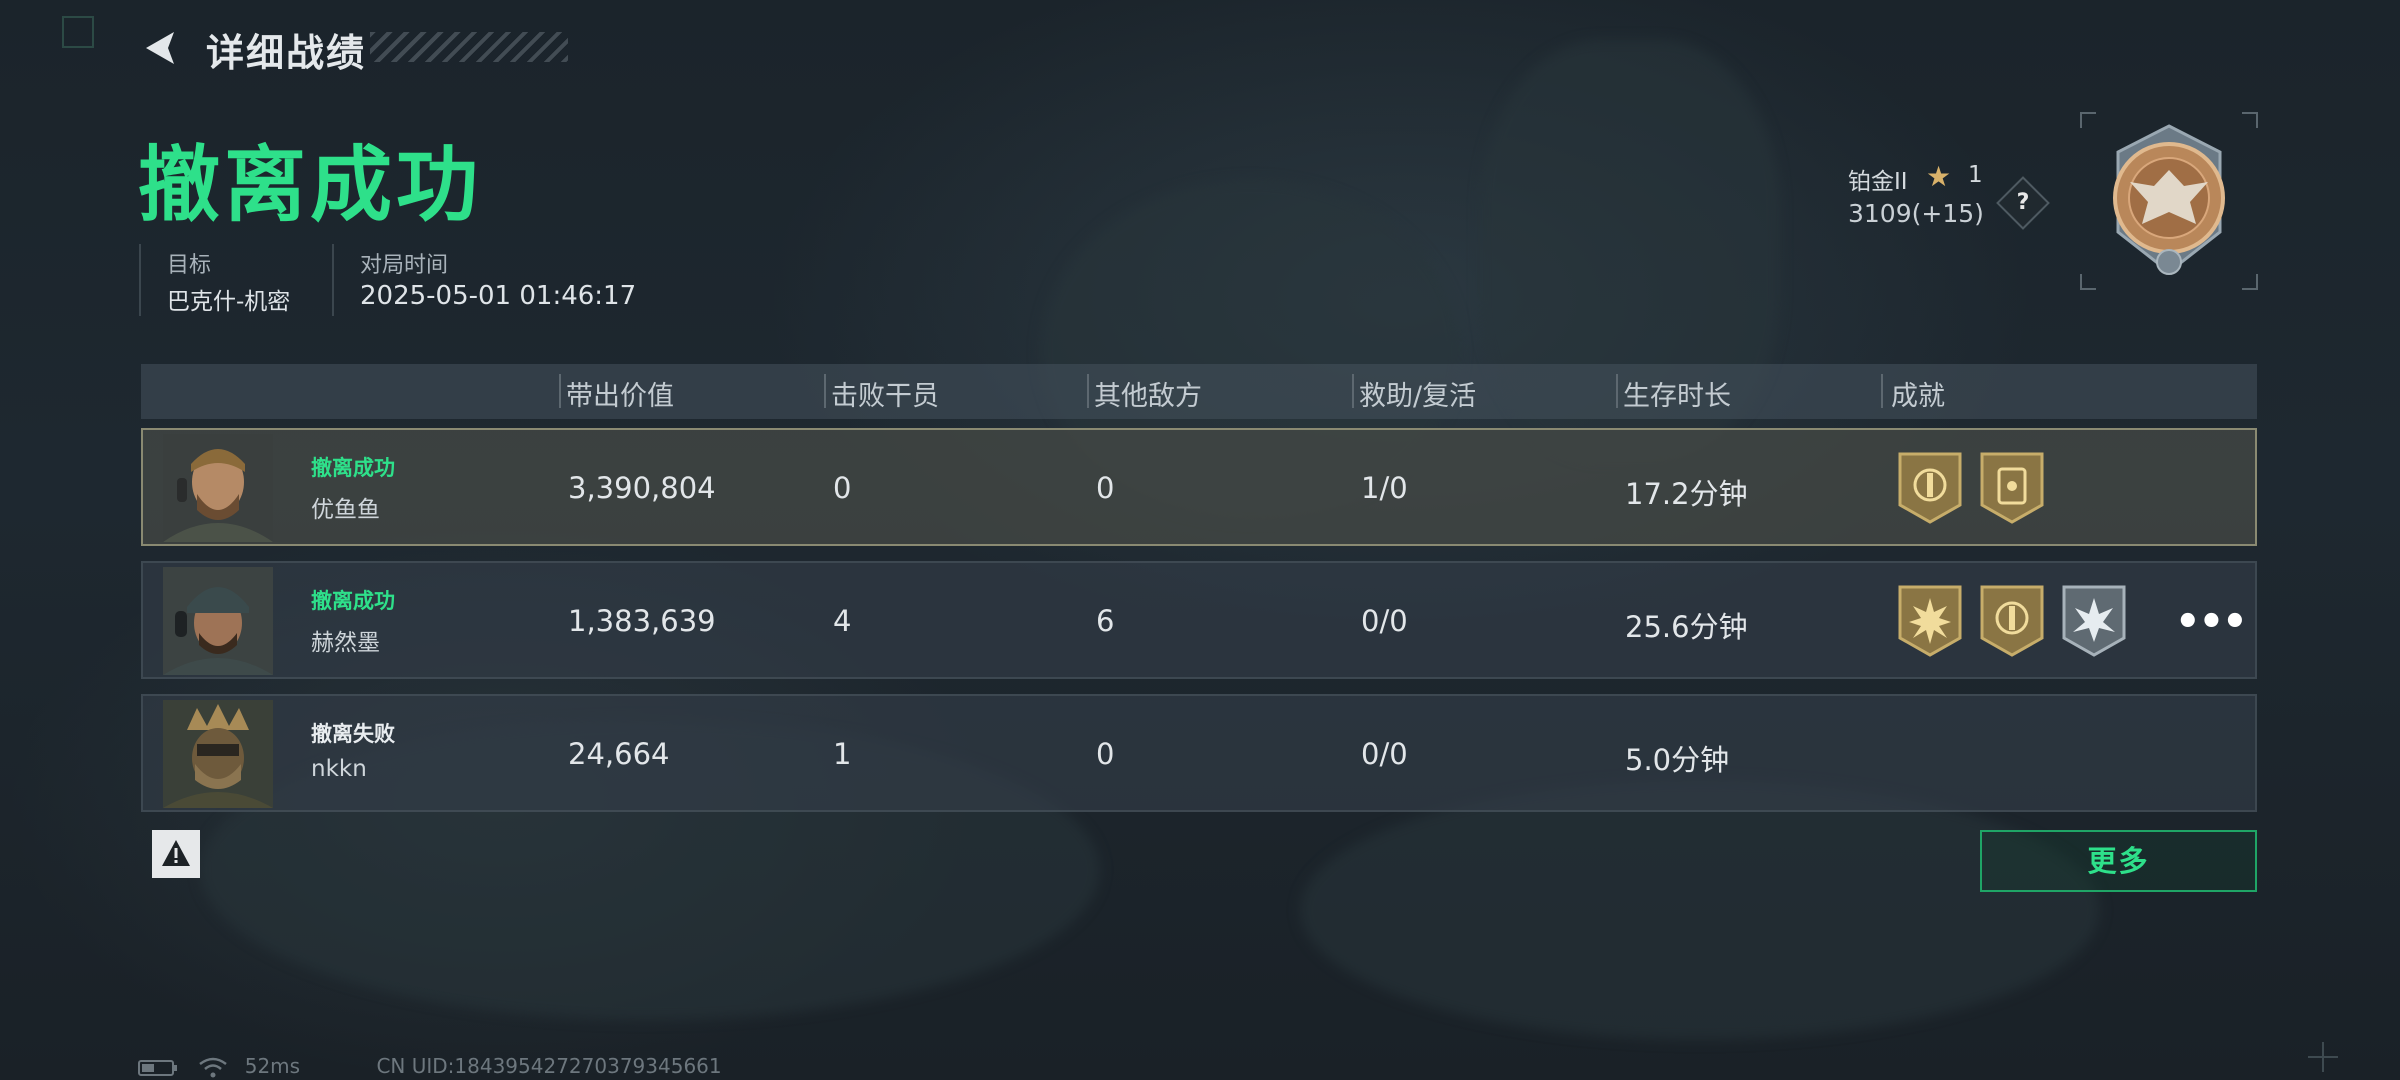 The height and width of the screenshot is (1080, 2400). What do you see at coordinates (620, 396) in the screenshot?
I see `column-header: 带出价值` at bounding box center [620, 396].